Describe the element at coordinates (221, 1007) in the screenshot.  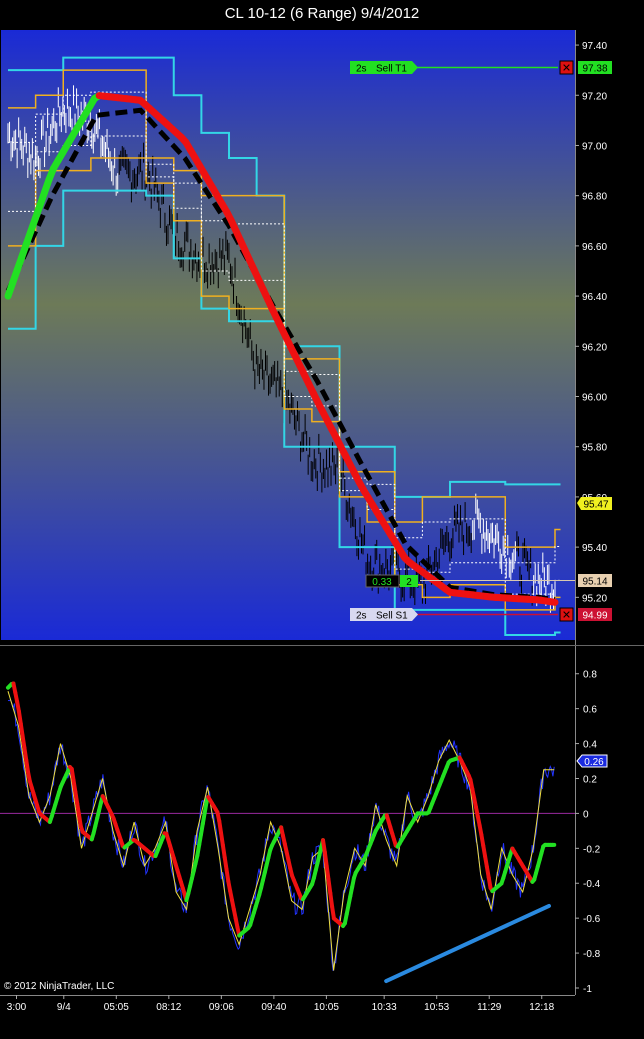
I see `time-tick-label: 09:06` at that location.